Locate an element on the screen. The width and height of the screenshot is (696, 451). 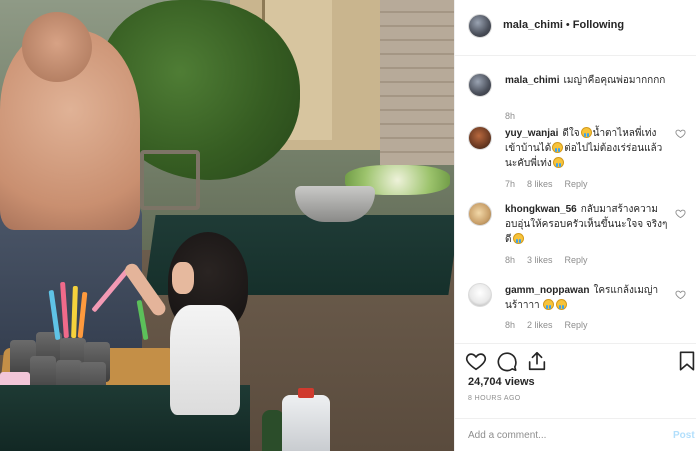
comment-body-part: ดีใจ is located at coordinates (571, 133).